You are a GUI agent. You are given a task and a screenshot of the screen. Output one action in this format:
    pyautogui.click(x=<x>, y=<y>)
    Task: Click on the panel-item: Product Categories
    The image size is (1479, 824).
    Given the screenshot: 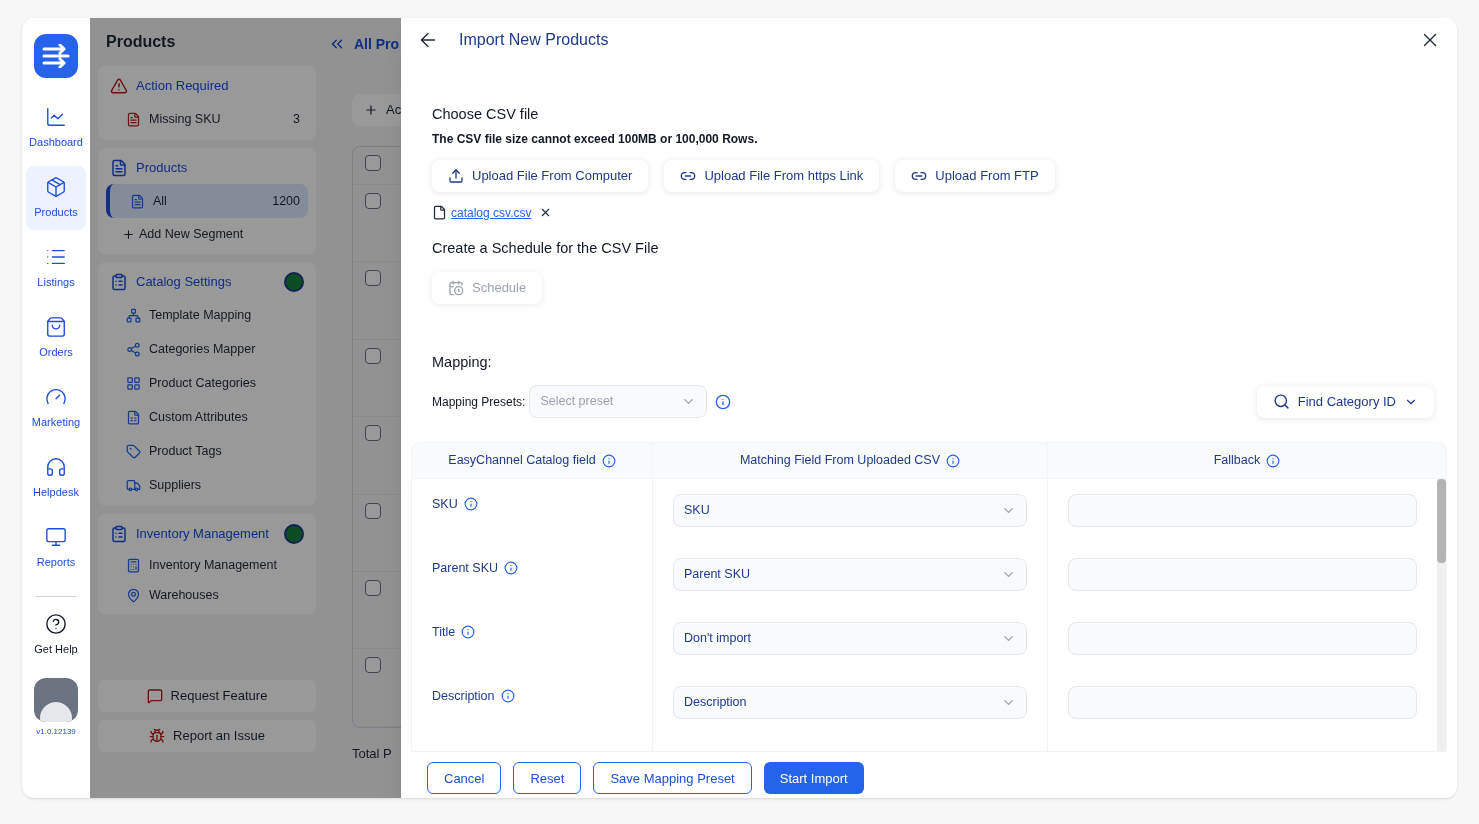 What is the action you would take?
    pyautogui.click(x=207, y=383)
    